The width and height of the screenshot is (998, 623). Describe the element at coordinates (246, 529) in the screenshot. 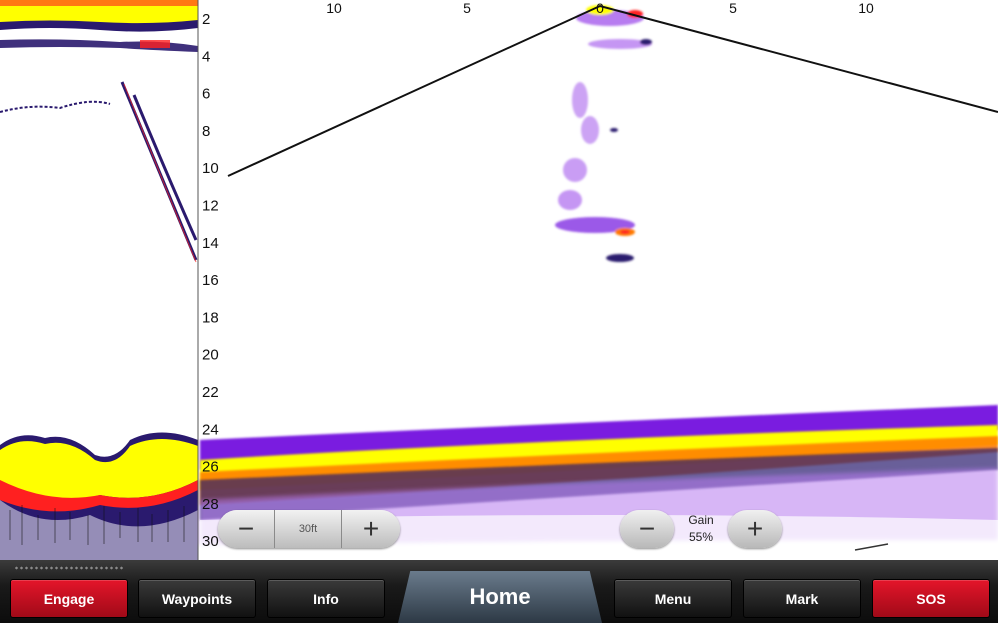

I see `range-minus-button: −` at that location.